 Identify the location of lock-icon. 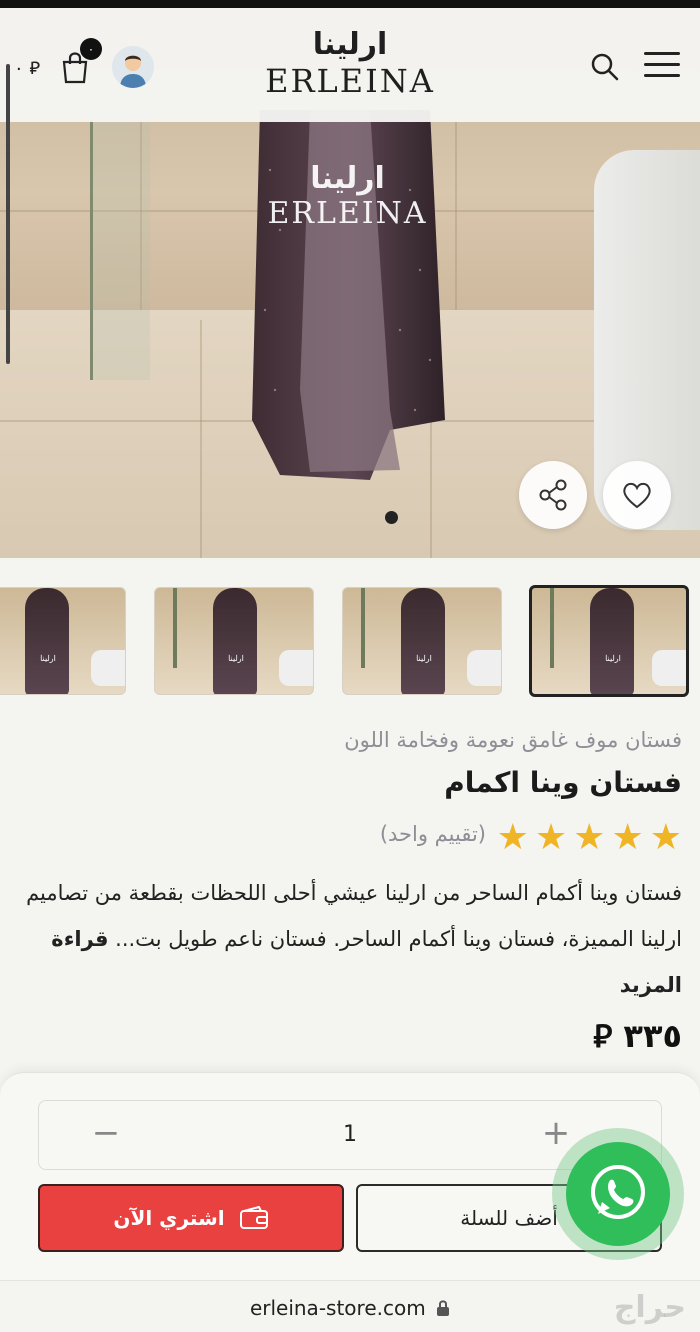
(443, 1308).